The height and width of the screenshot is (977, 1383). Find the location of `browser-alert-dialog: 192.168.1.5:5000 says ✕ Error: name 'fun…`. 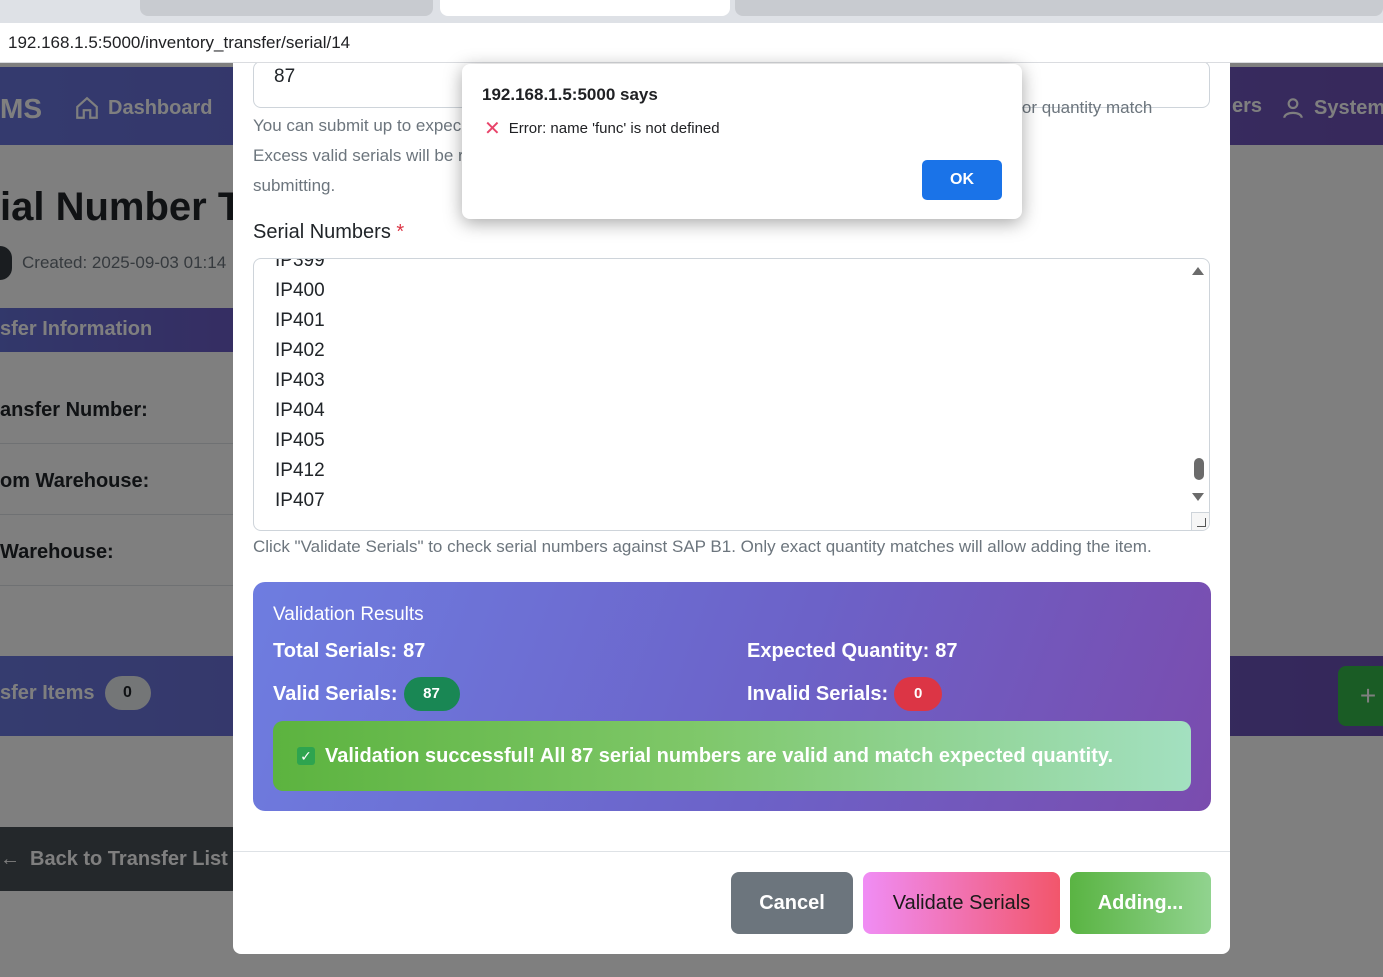

browser-alert-dialog: 192.168.1.5:5000 says ✕ Error: name 'fun… is located at coordinates (742, 141).